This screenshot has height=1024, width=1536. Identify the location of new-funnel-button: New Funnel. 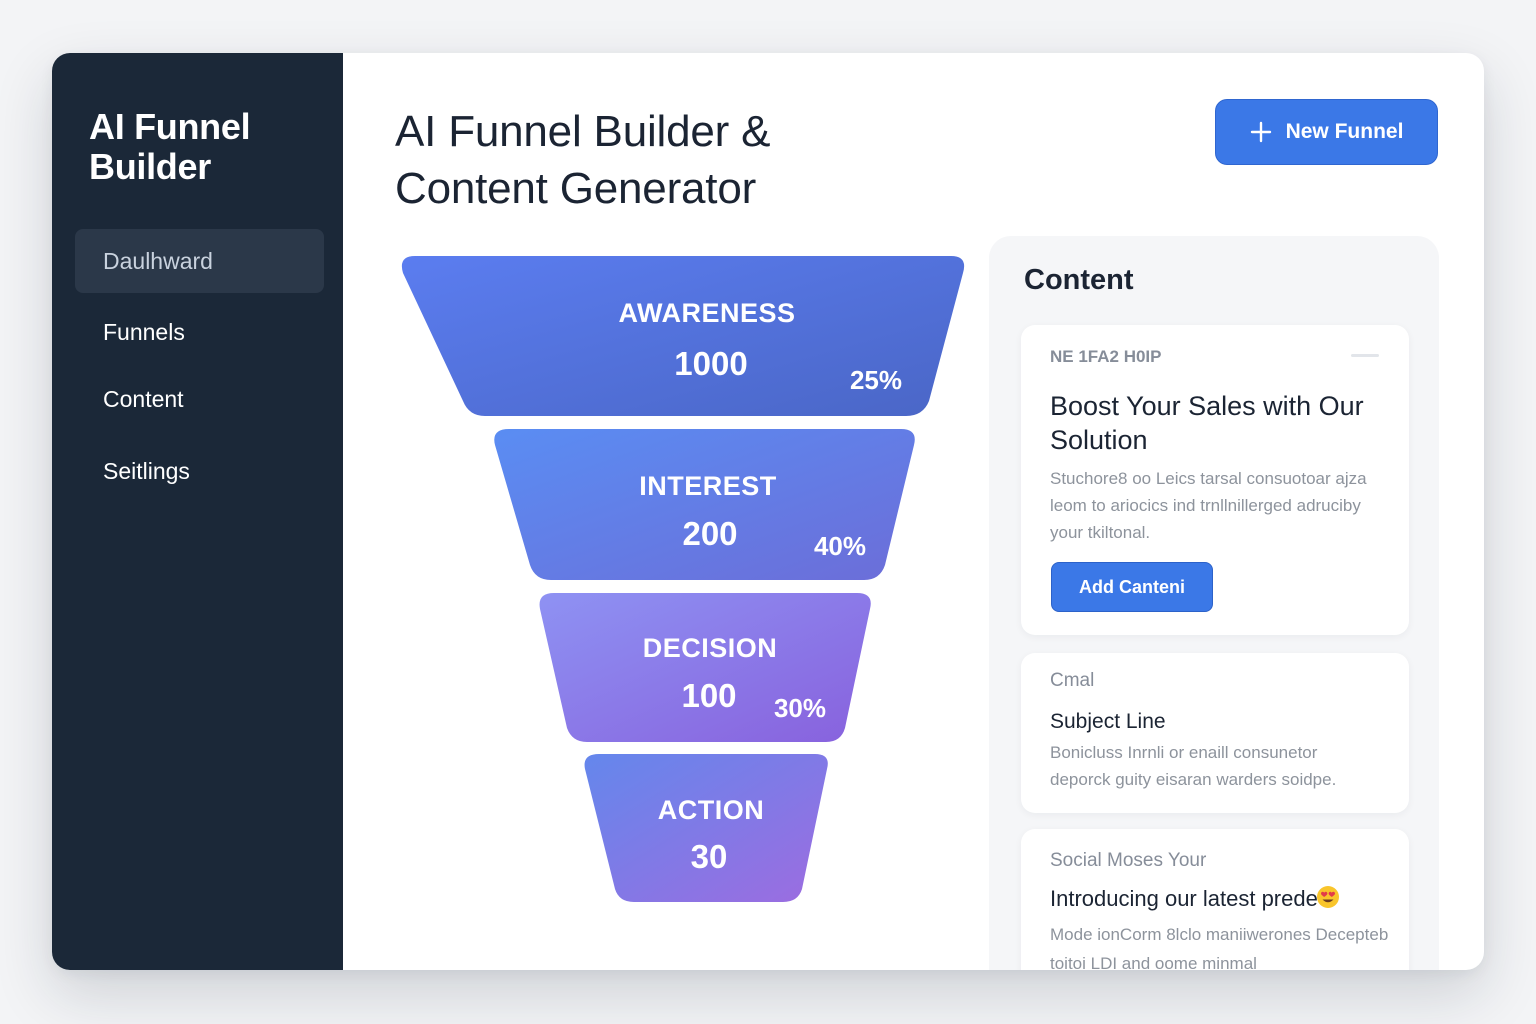
(1326, 132).